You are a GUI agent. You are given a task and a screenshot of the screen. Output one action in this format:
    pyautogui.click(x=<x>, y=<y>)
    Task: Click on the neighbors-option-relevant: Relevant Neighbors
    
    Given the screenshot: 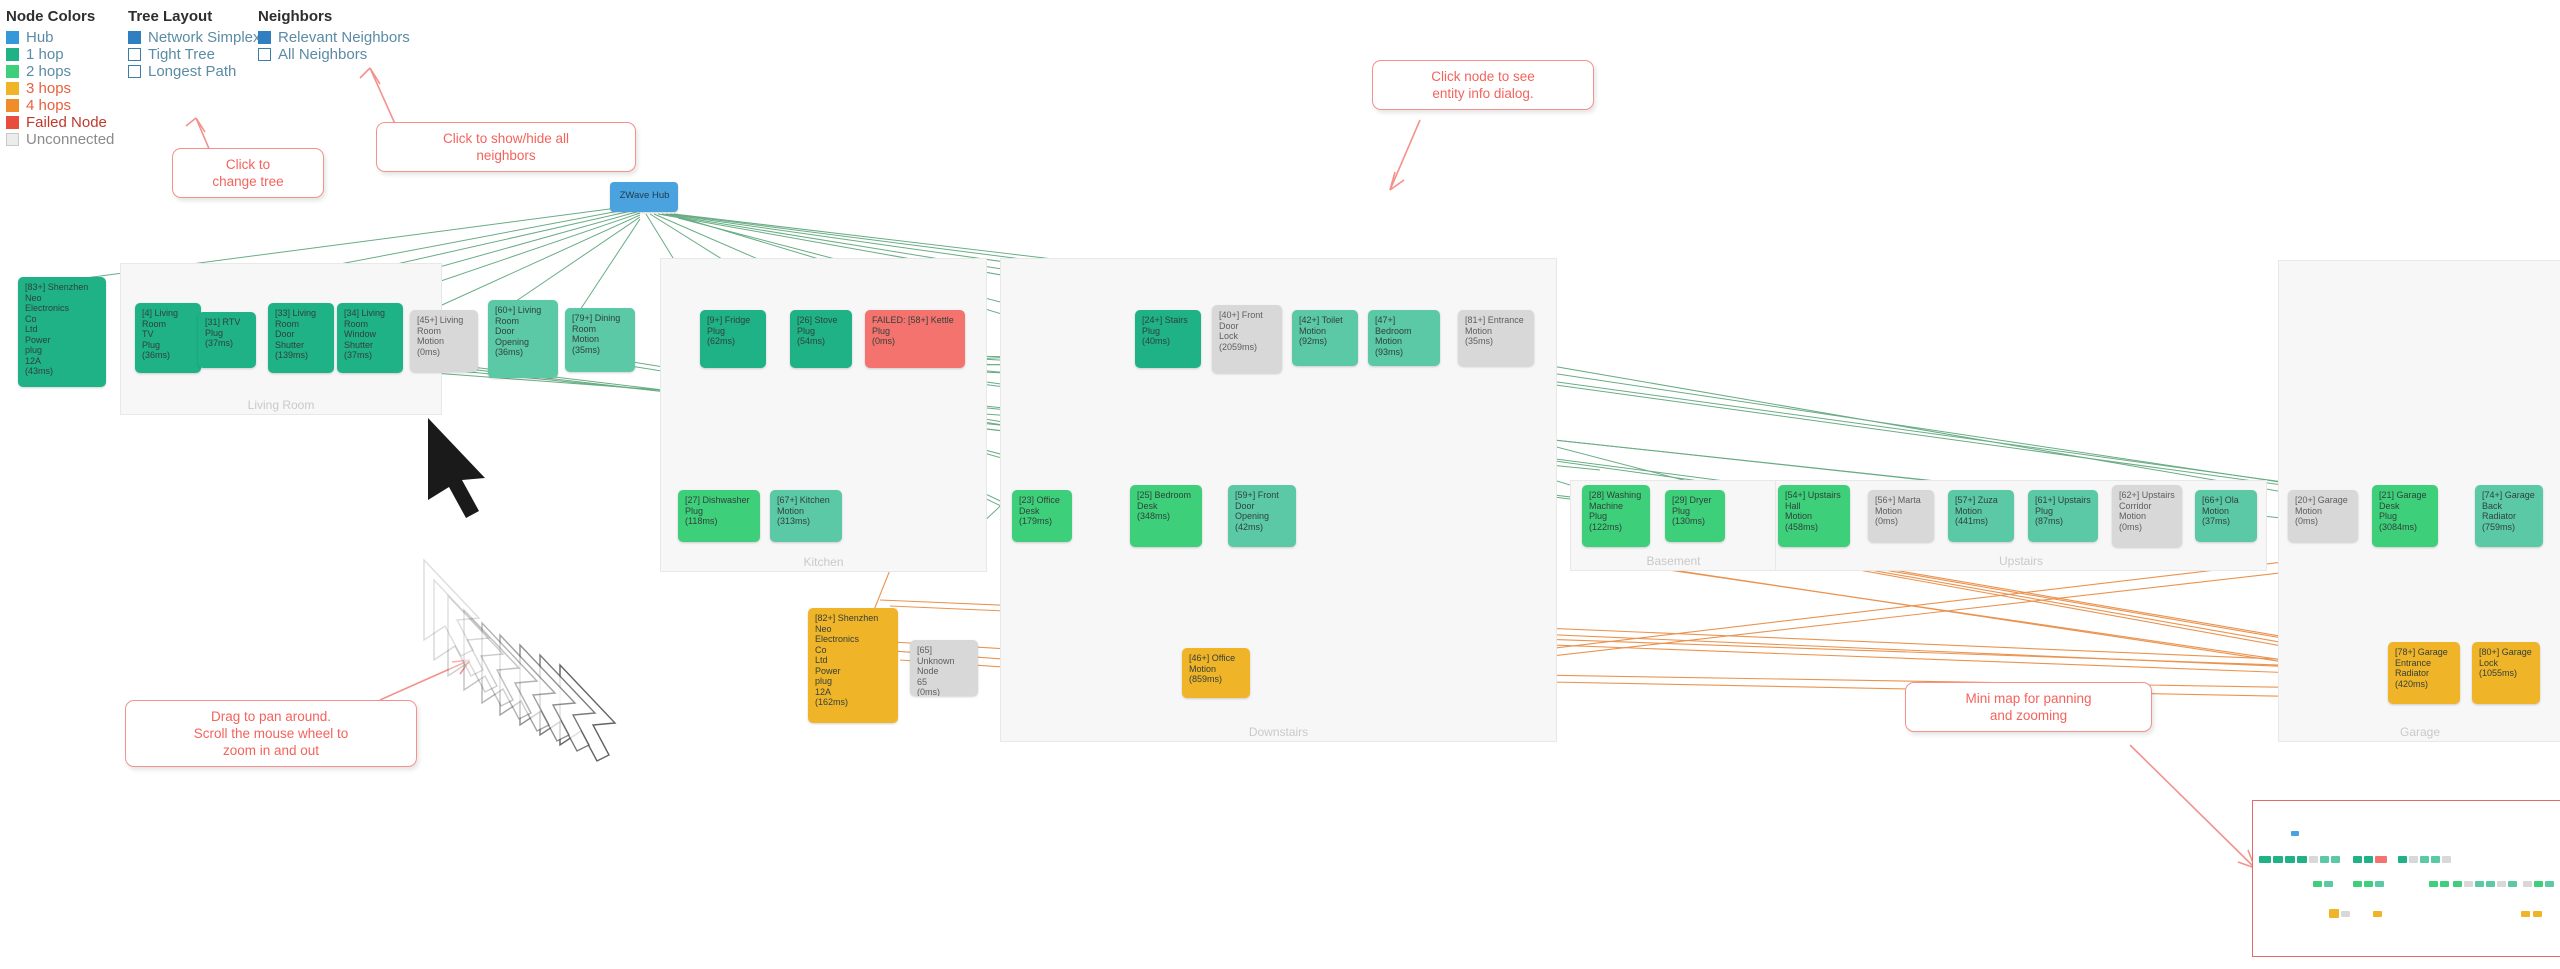 What is the action you would take?
    pyautogui.click(x=334, y=37)
    